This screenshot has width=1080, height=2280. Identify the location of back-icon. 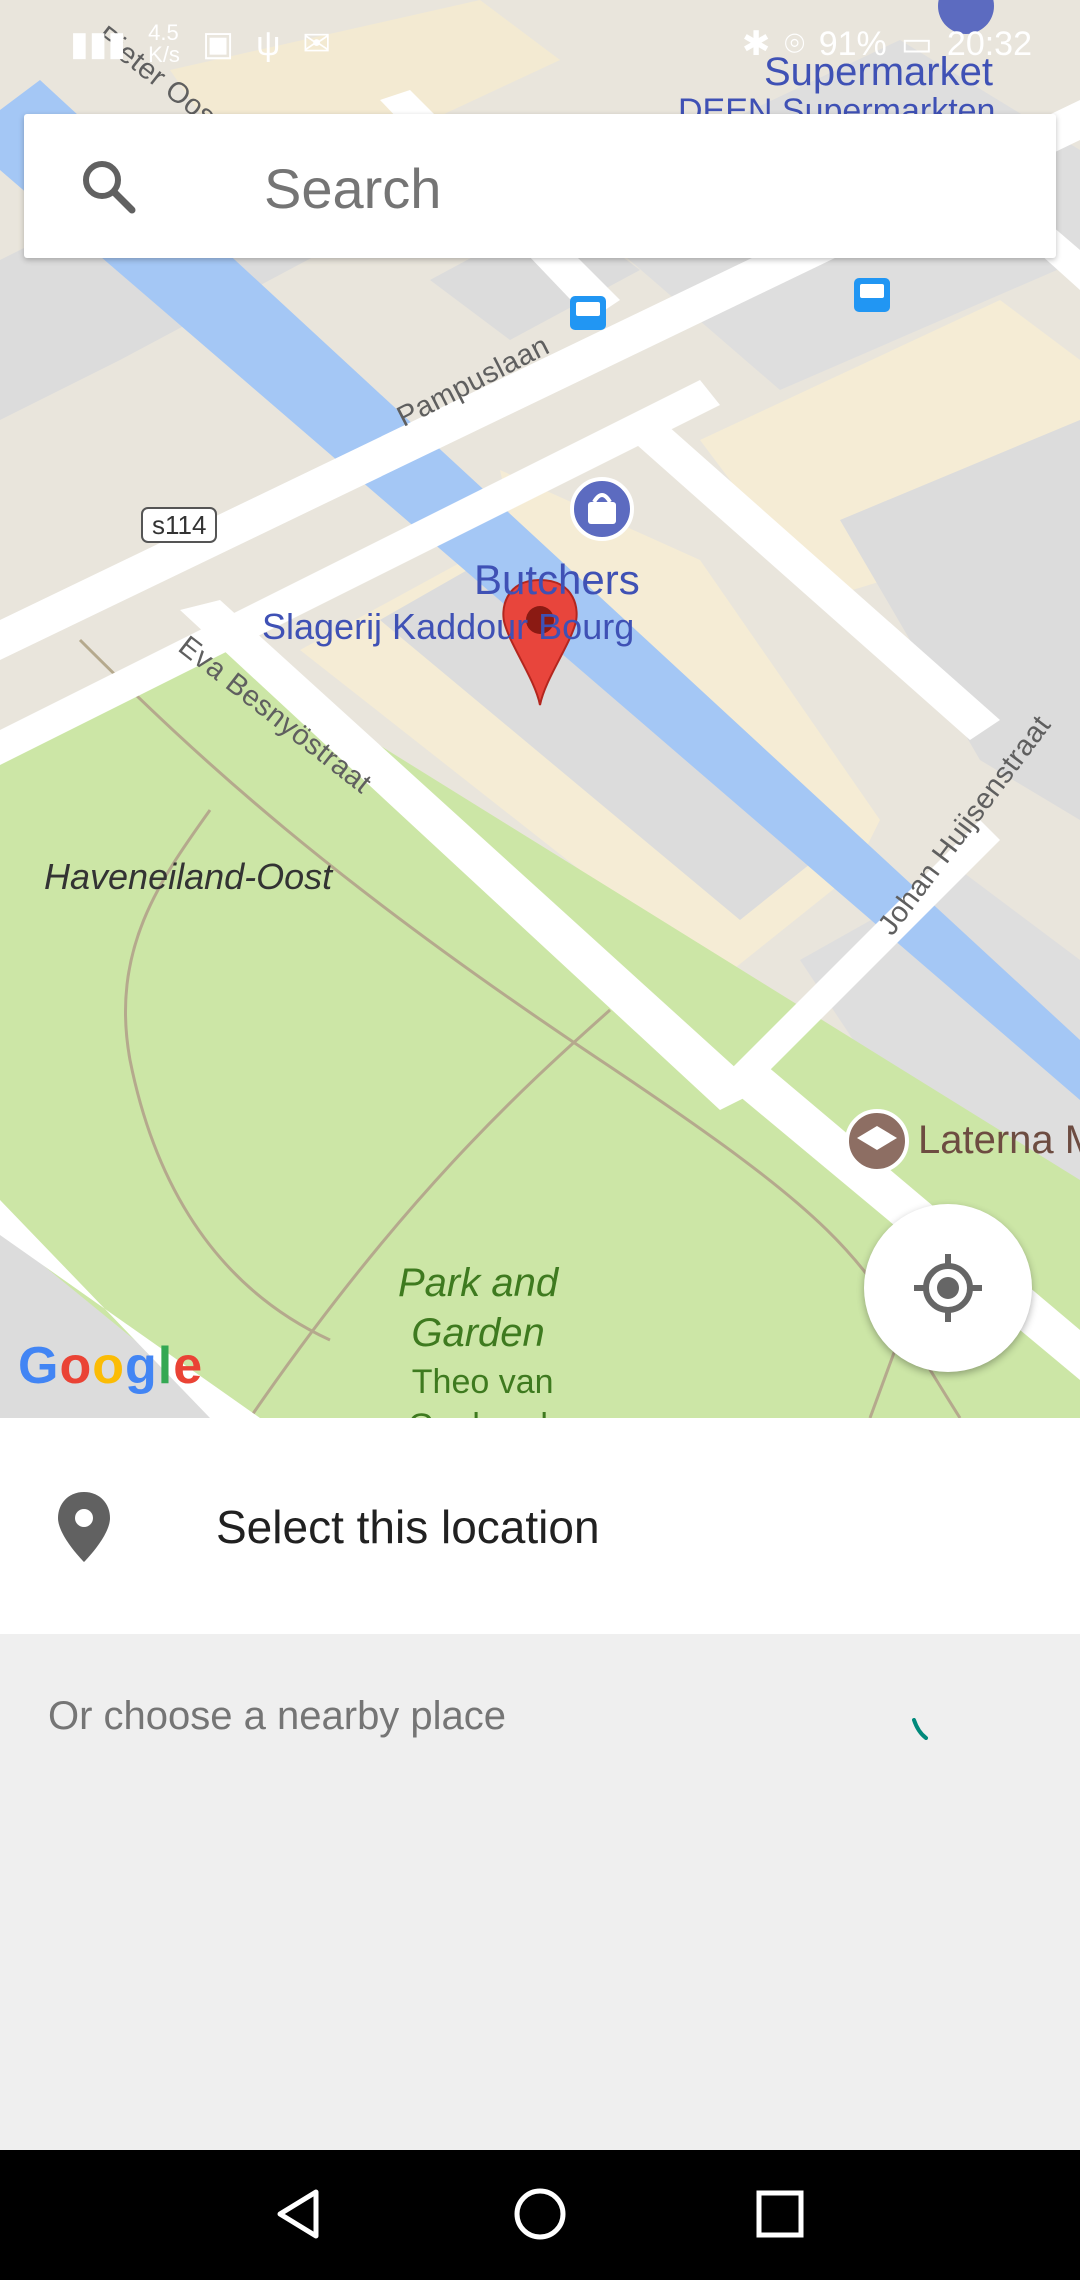
(300, 2214).